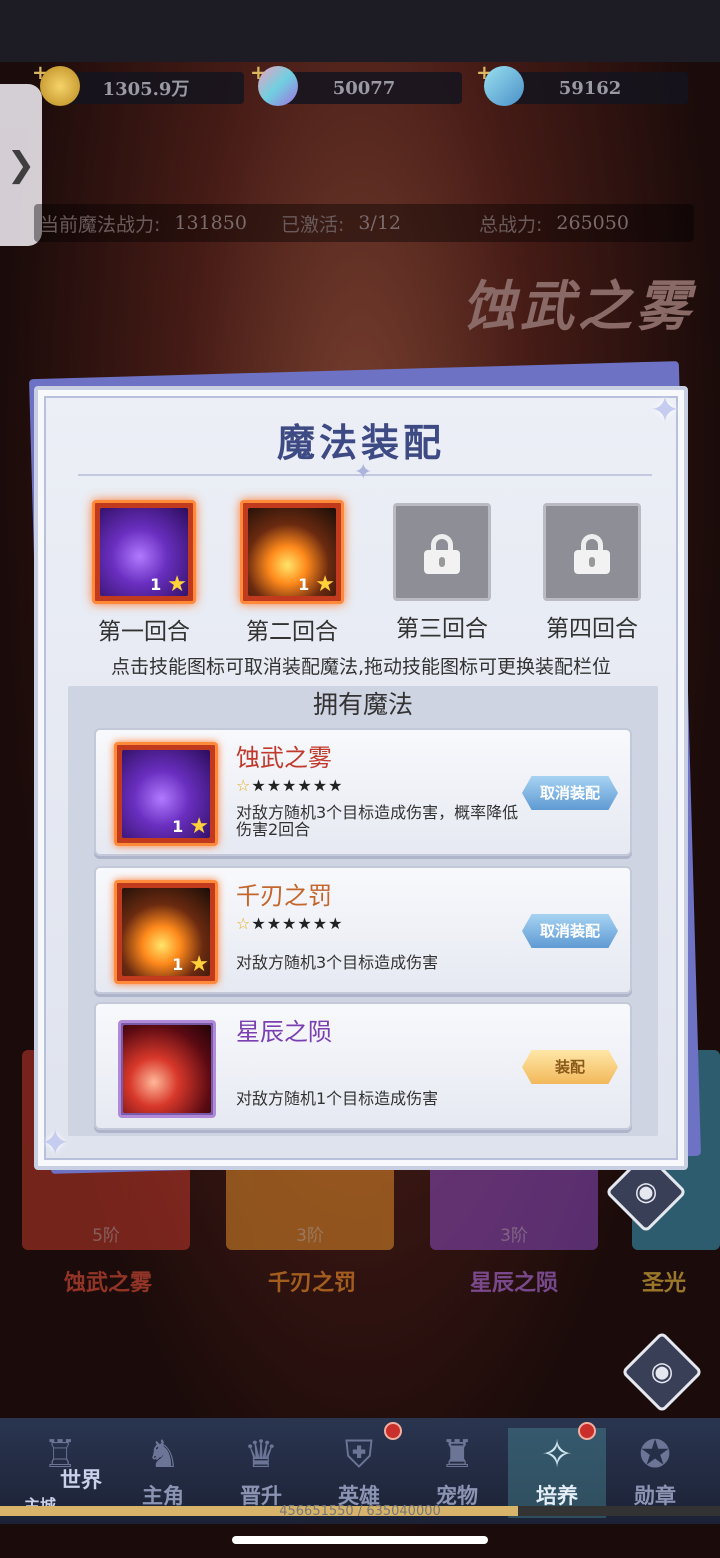  Describe the element at coordinates (360, 1511) in the screenshot. I see `exp-text: 456651550 / 635040000` at that location.